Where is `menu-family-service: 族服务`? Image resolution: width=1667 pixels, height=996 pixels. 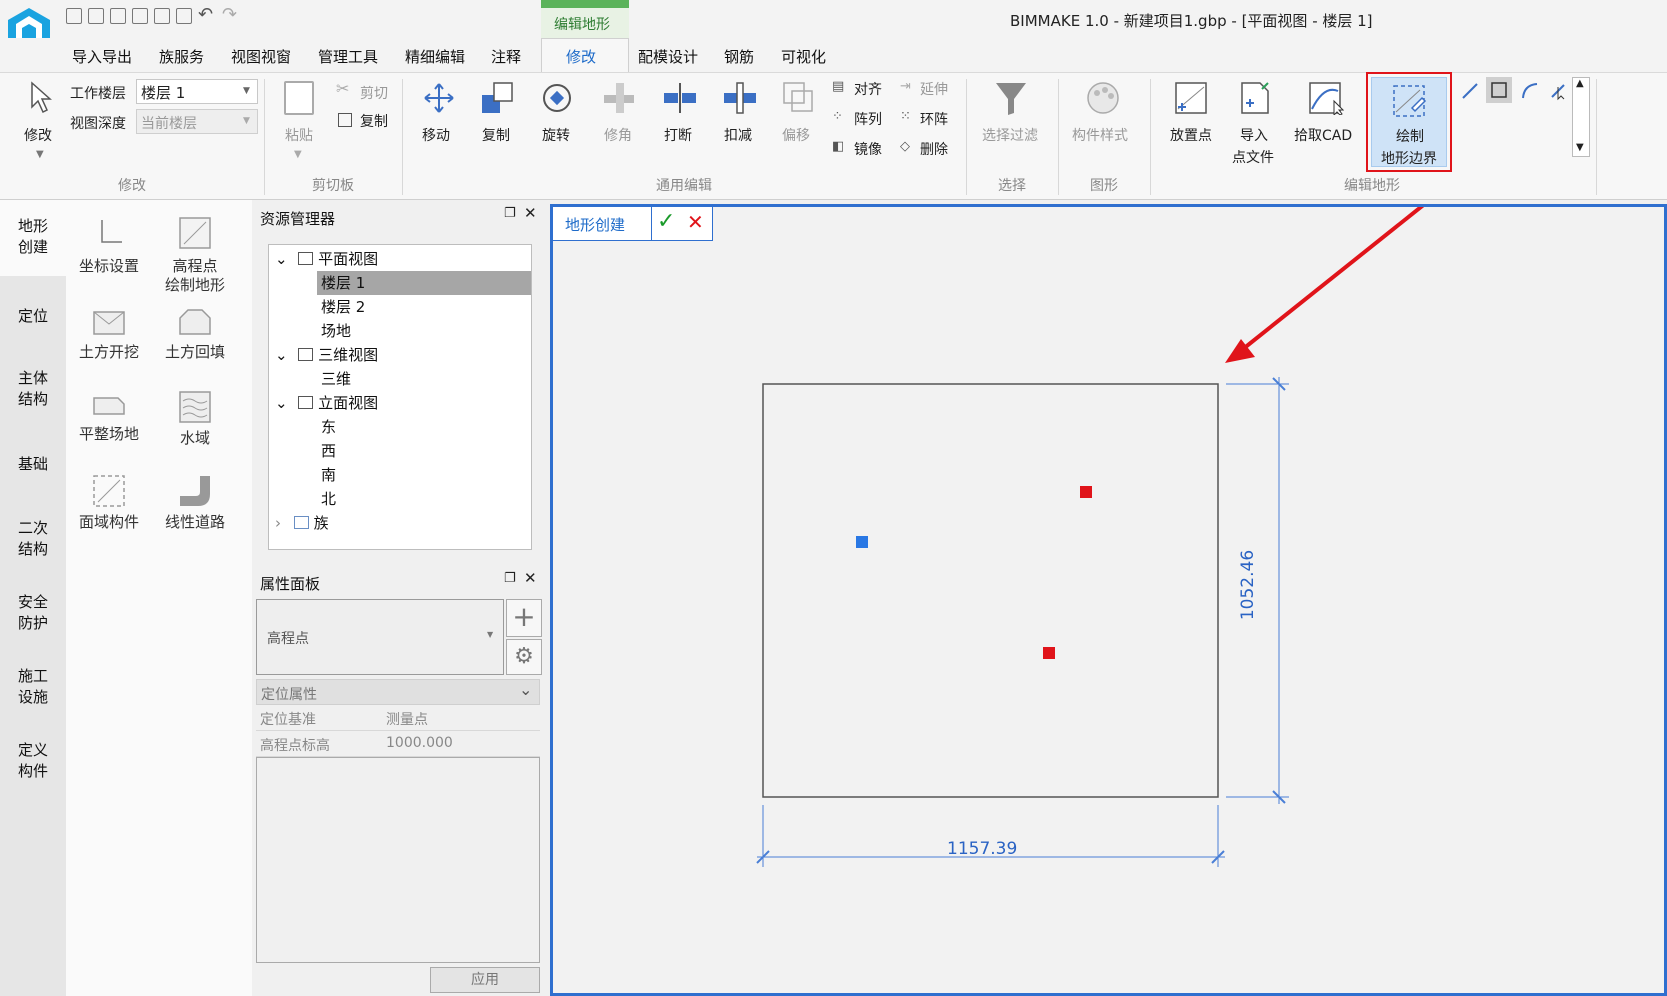
menu-family-service: 族服务 is located at coordinates (181, 56).